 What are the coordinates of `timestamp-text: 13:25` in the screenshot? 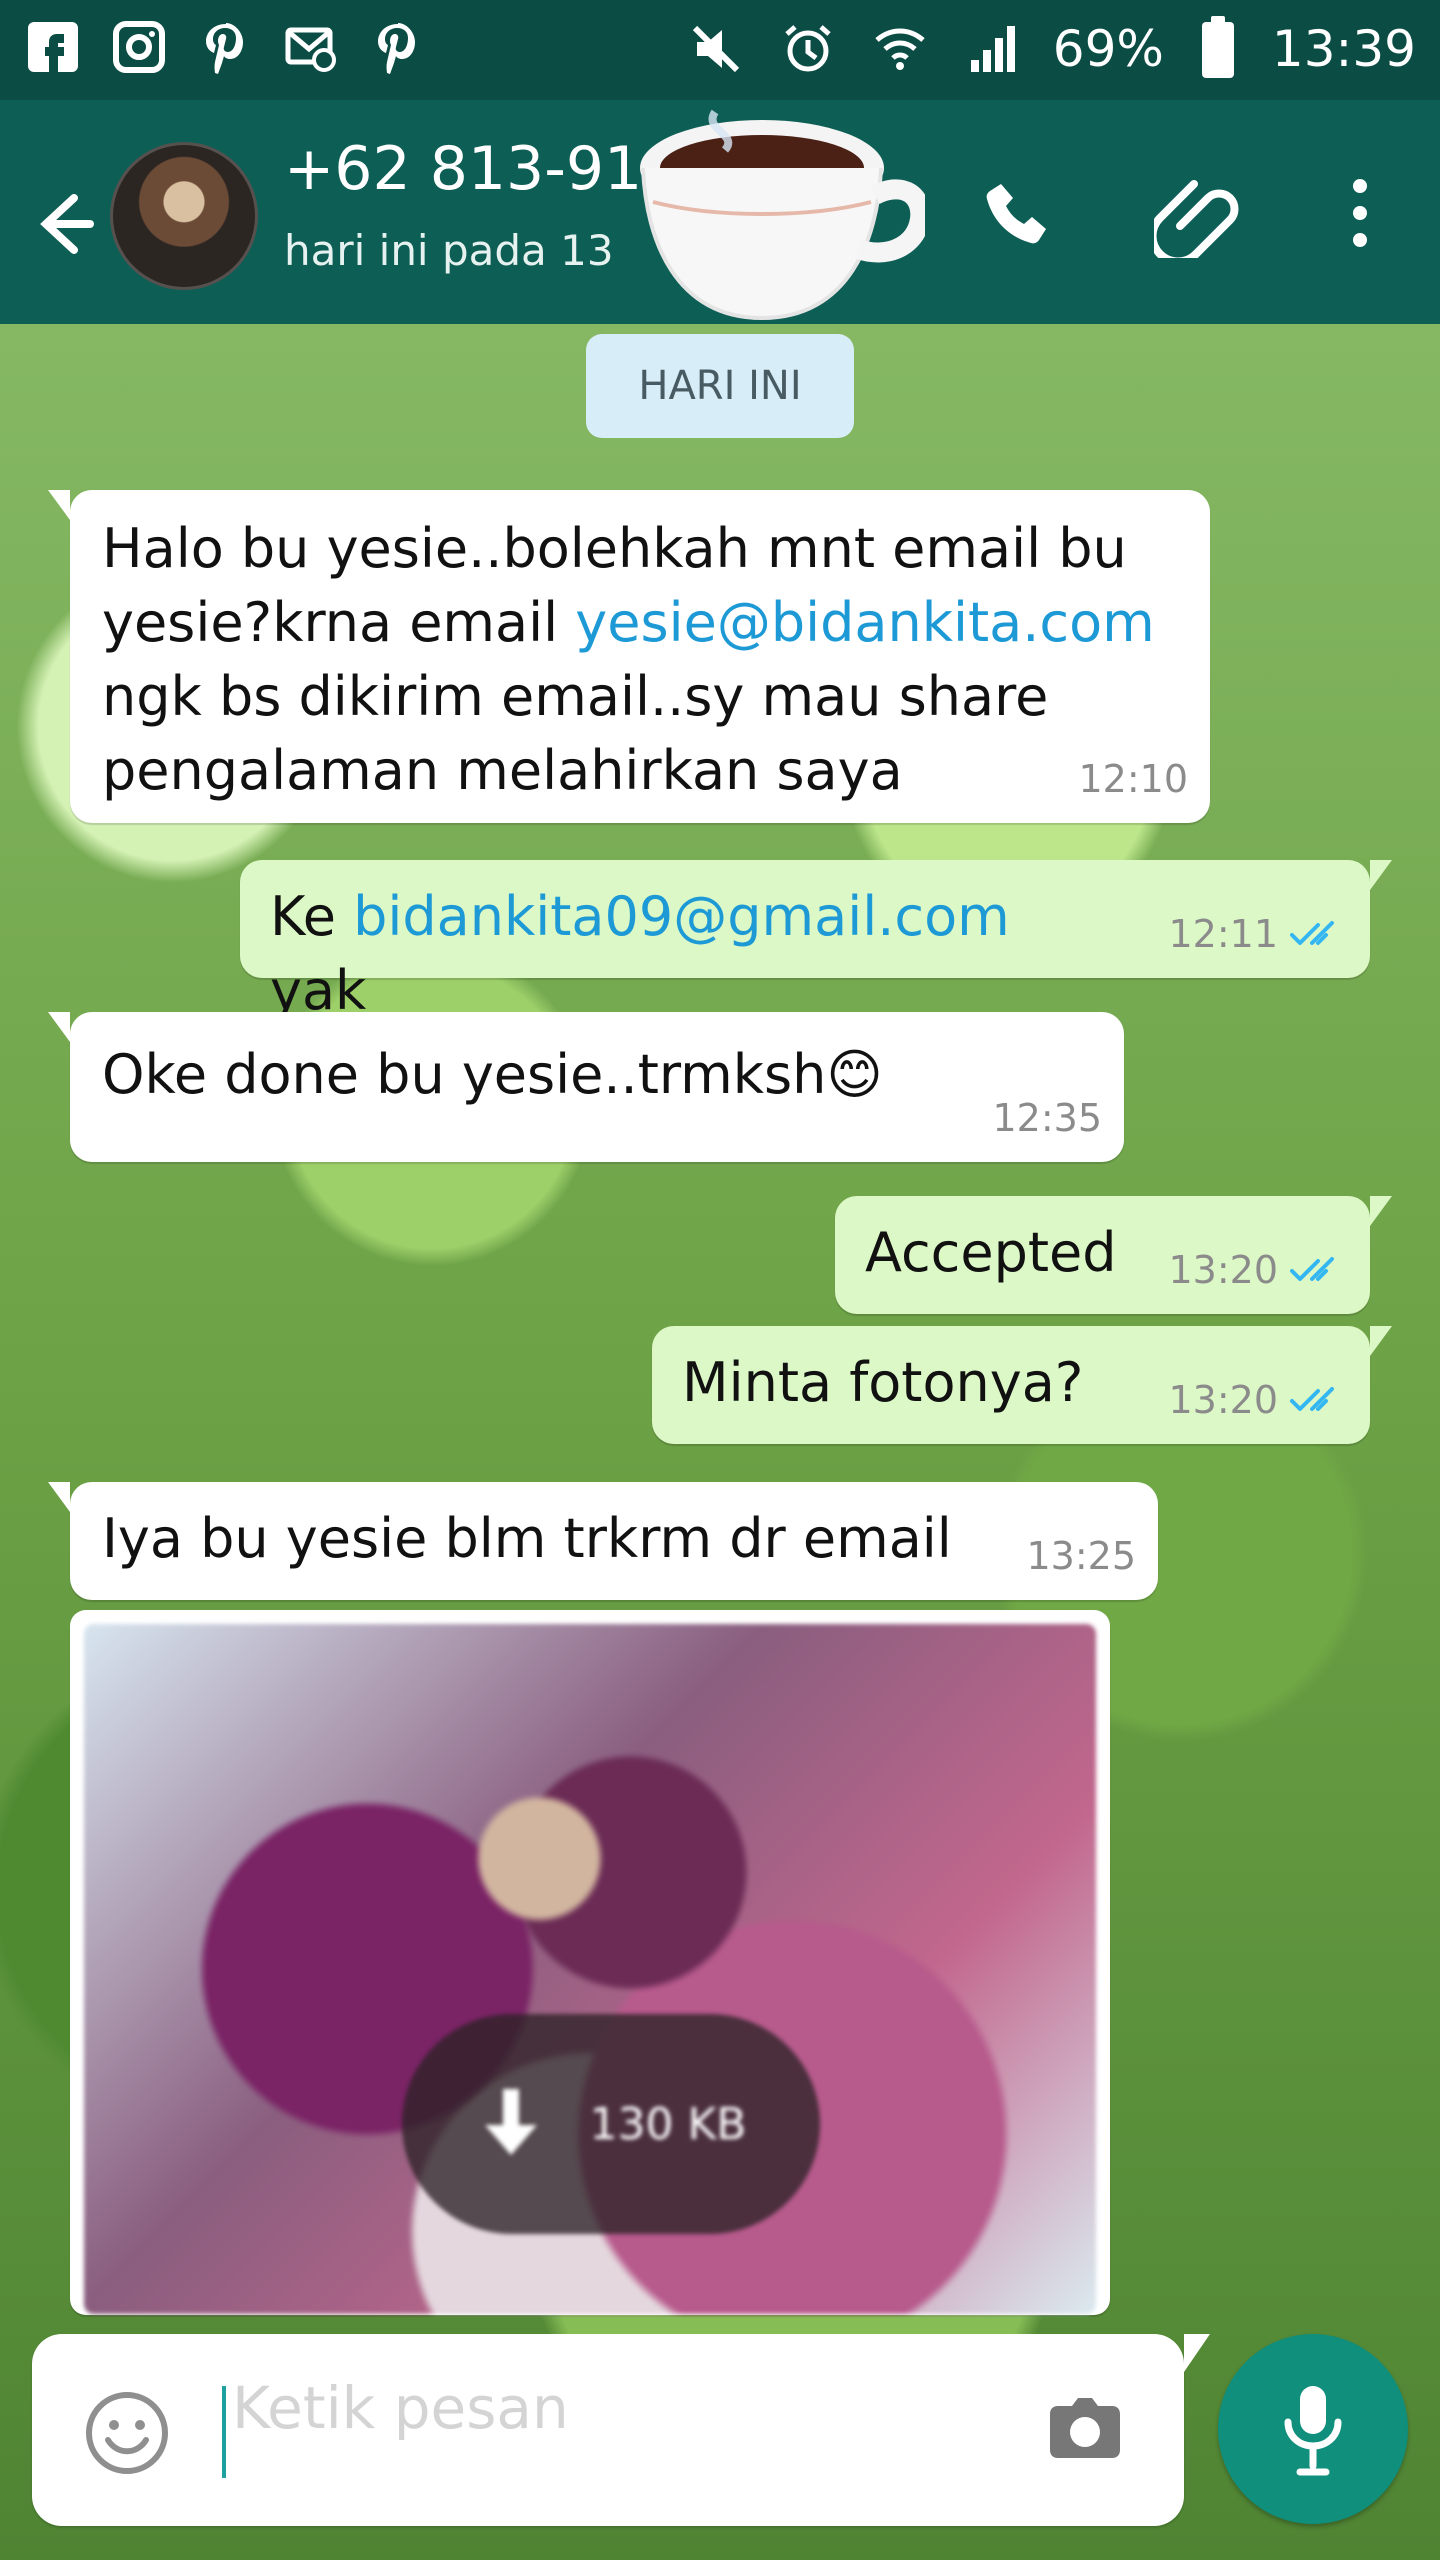 It's located at (1081, 1555).